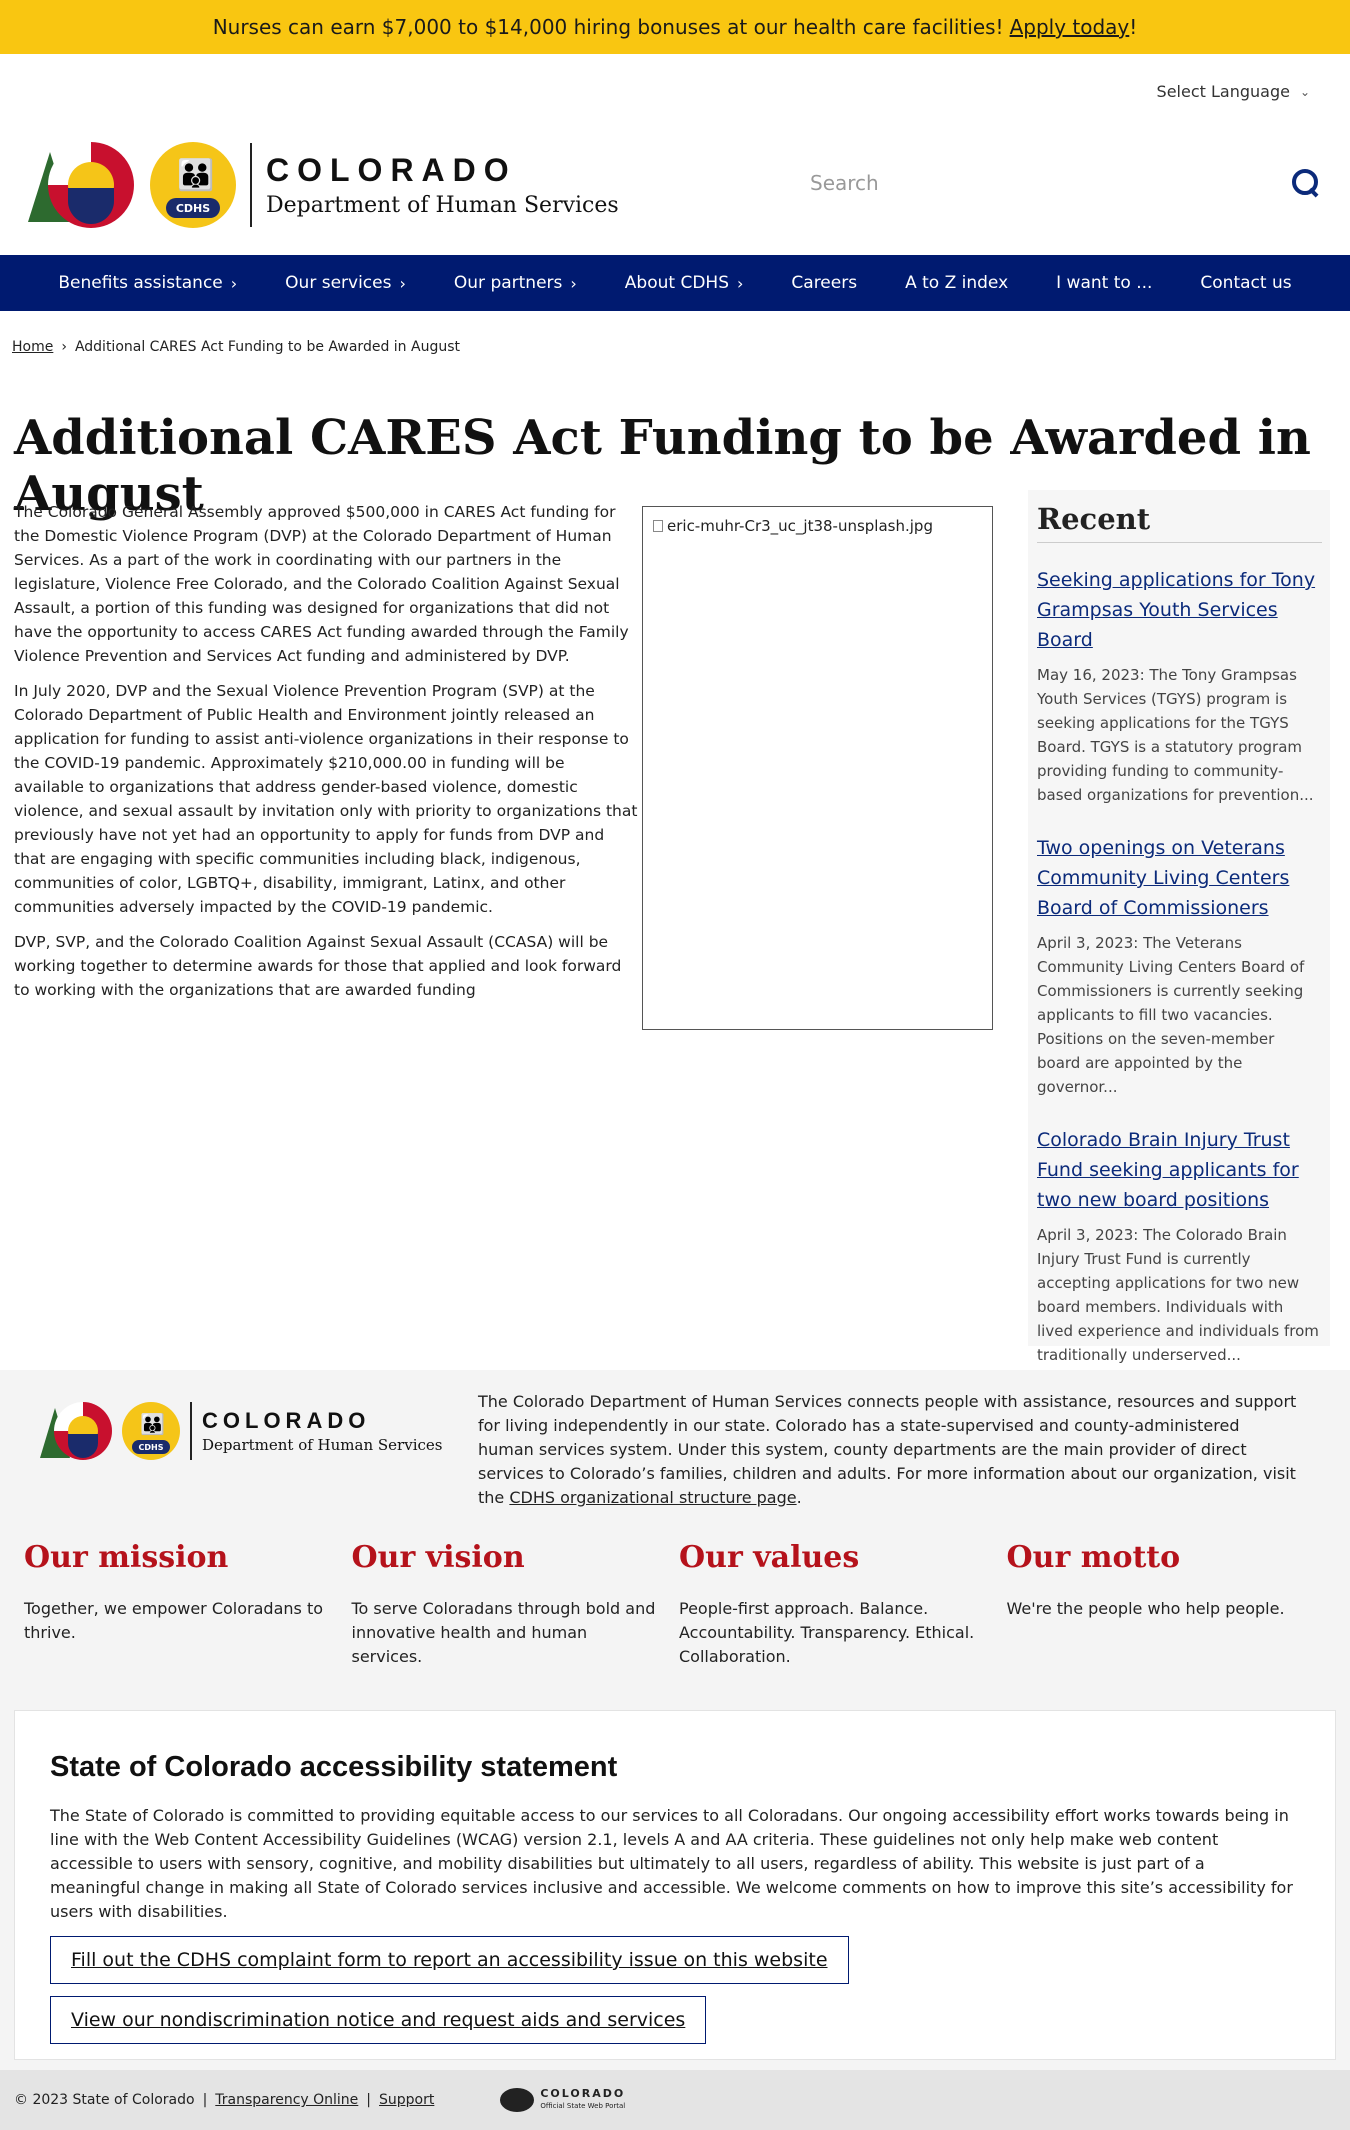 This screenshot has width=1350, height=2130. Describe the element at coordinates (1093, 1557) in the screenshot. I see `pillar-title: Our motto` at that location.